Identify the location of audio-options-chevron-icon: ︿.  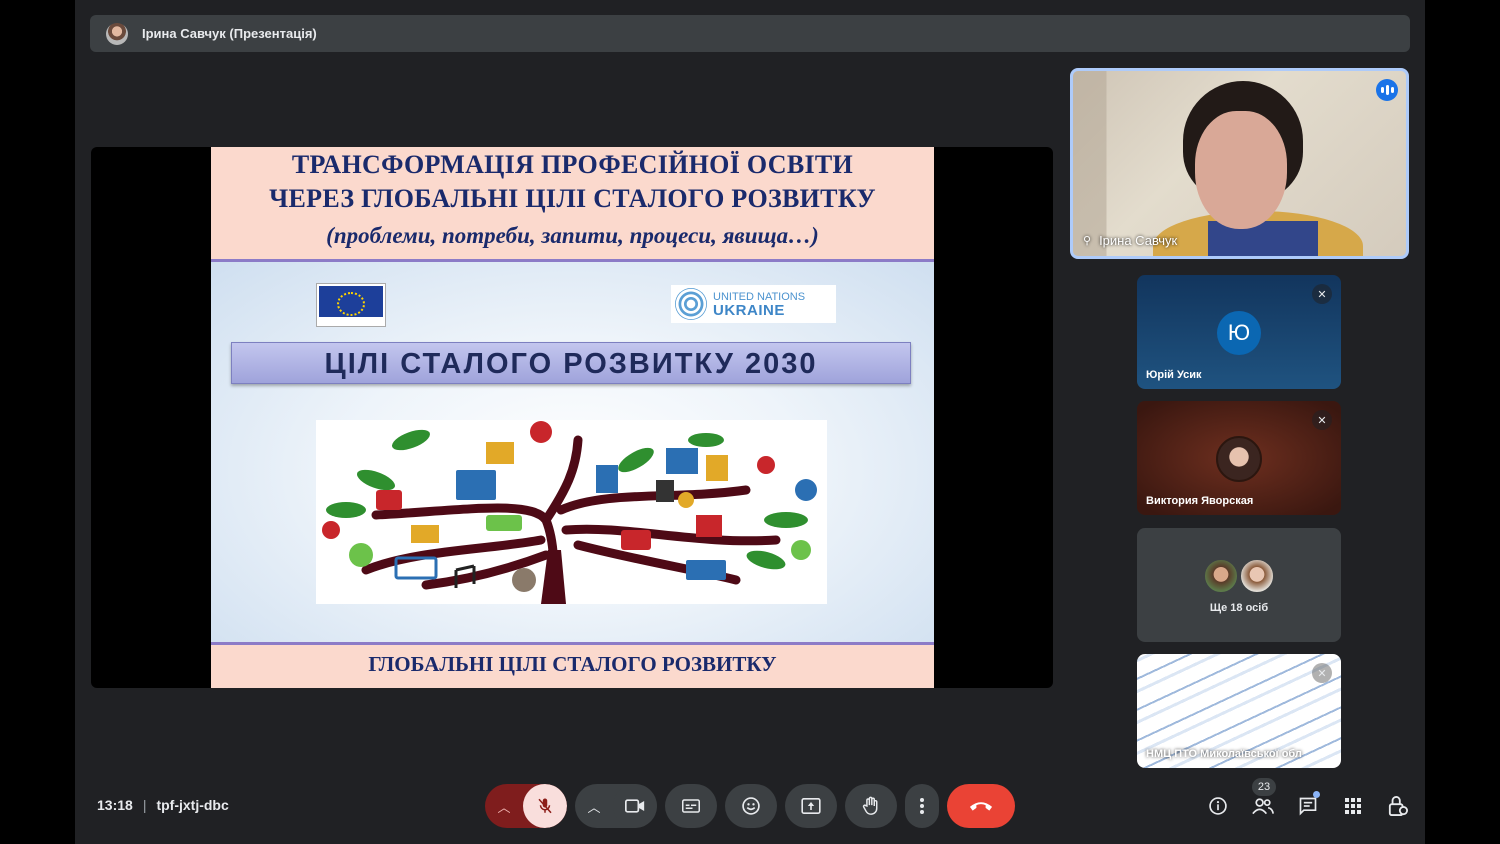
(504, 806).